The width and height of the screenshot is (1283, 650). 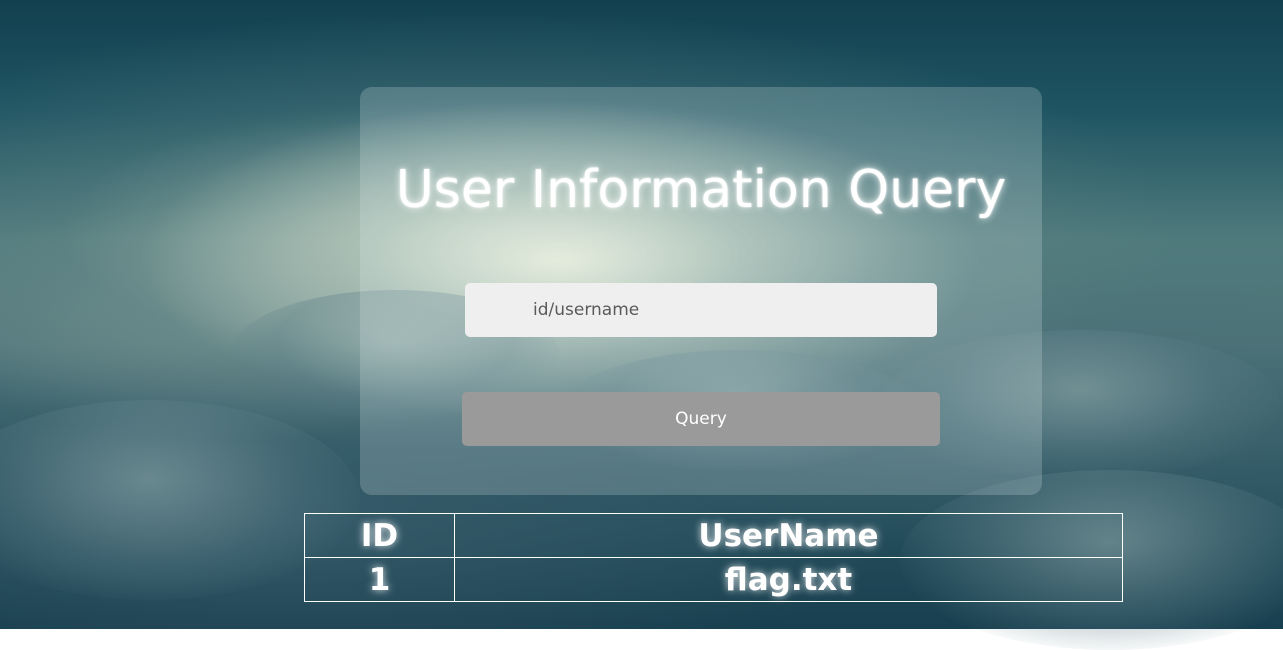 What do you see at coordinates (788, 535) in the screenshot?
I see `column-header-username: UserName` at bounding box center [788, 535].